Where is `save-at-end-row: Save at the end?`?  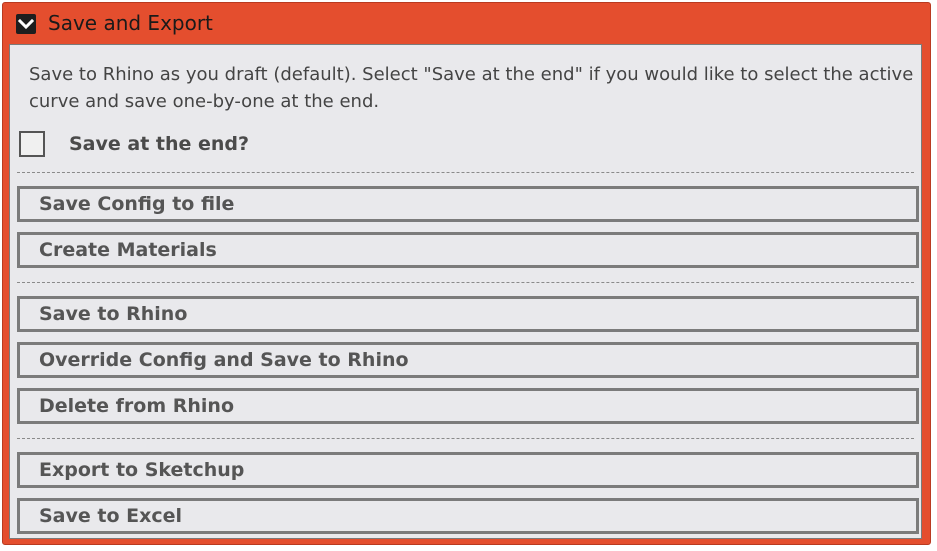 save-at-end-row: Save at the end? is located at coordinates (217, 146).